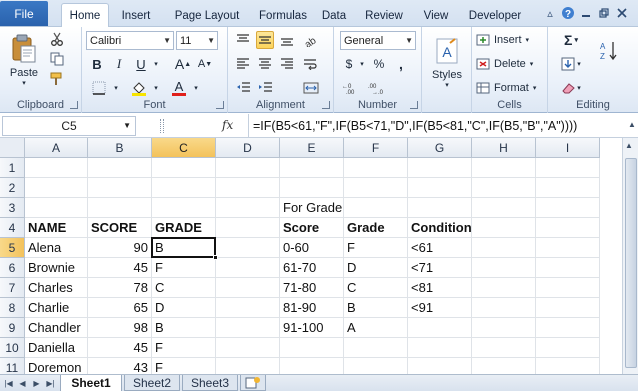 The image size is (638, 391). Describe the element at coordinates (440, 188) in the screenshot. I see `cell-g2` at that location.